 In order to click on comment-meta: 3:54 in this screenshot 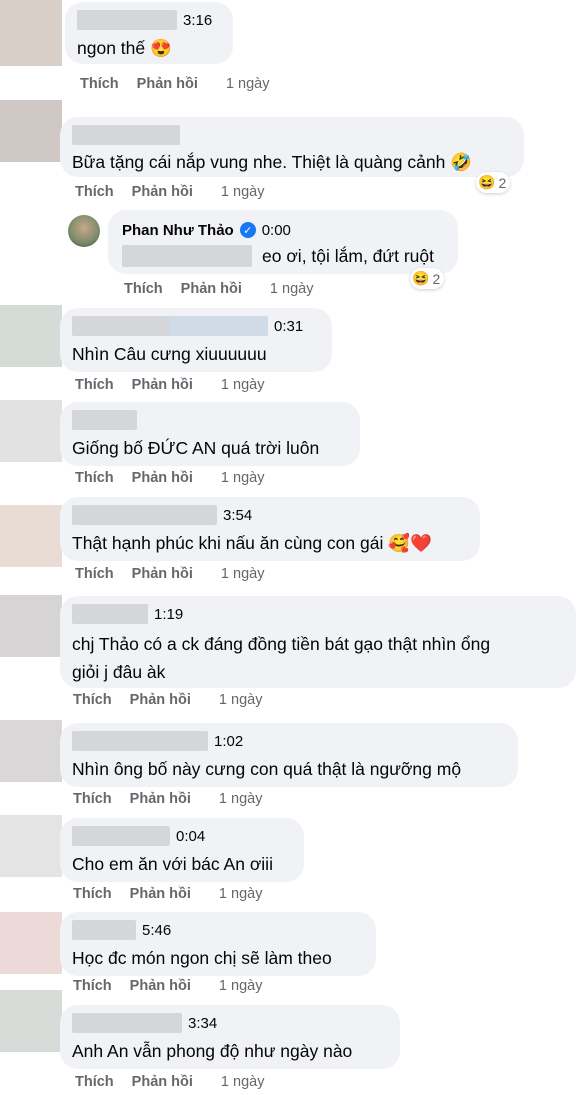, I will do `click(238, 515)`.